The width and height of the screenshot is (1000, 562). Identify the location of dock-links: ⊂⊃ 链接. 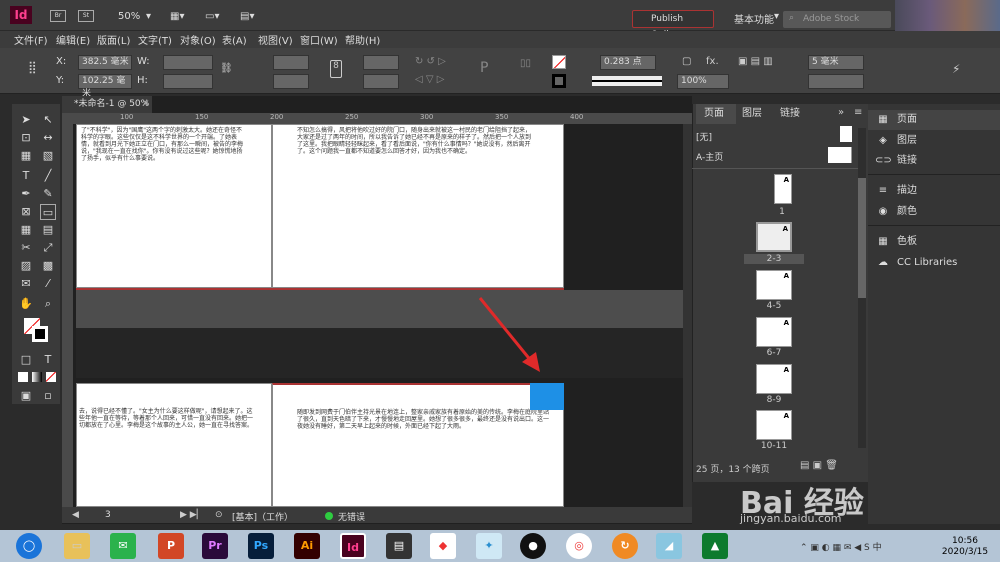
(935, 161).